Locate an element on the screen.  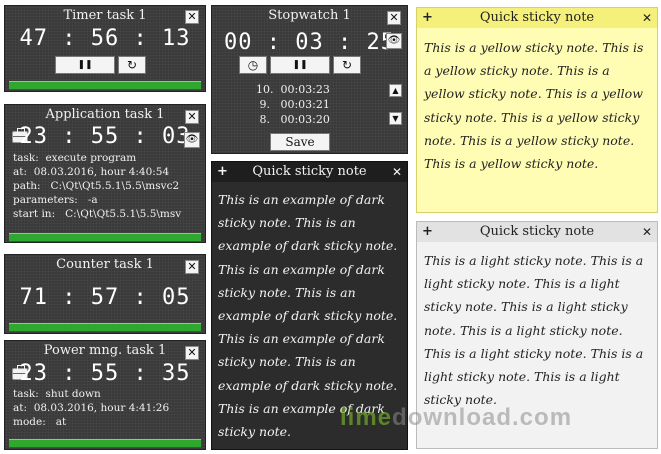
yellow-note-header: + Quick sticky note ✕ is located at coordinates (537, 18).